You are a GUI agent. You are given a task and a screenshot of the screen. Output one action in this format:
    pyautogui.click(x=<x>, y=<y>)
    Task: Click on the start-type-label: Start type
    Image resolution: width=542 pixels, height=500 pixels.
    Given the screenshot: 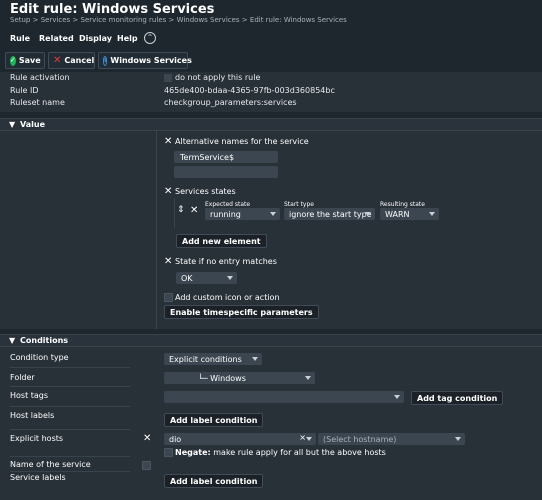 What is the action you would take?
    pyautogui.click(x=299, y=204)
    